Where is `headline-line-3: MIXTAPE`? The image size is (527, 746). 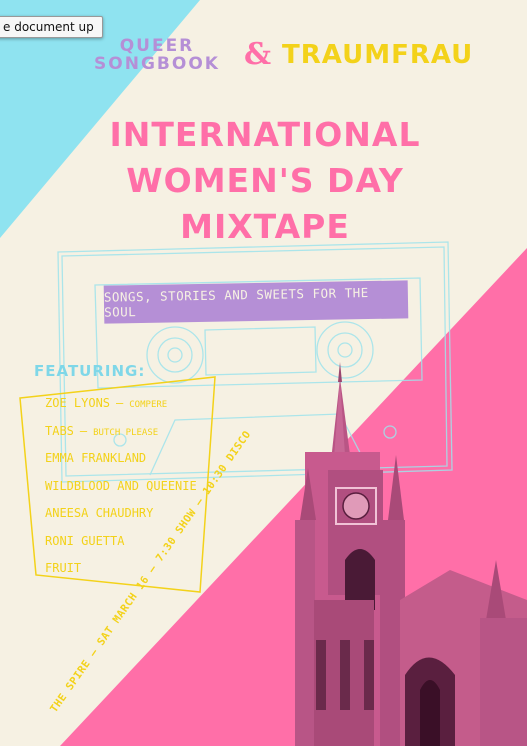
headline-line-3: MIXTAPE is located at coordinates (265, 226).